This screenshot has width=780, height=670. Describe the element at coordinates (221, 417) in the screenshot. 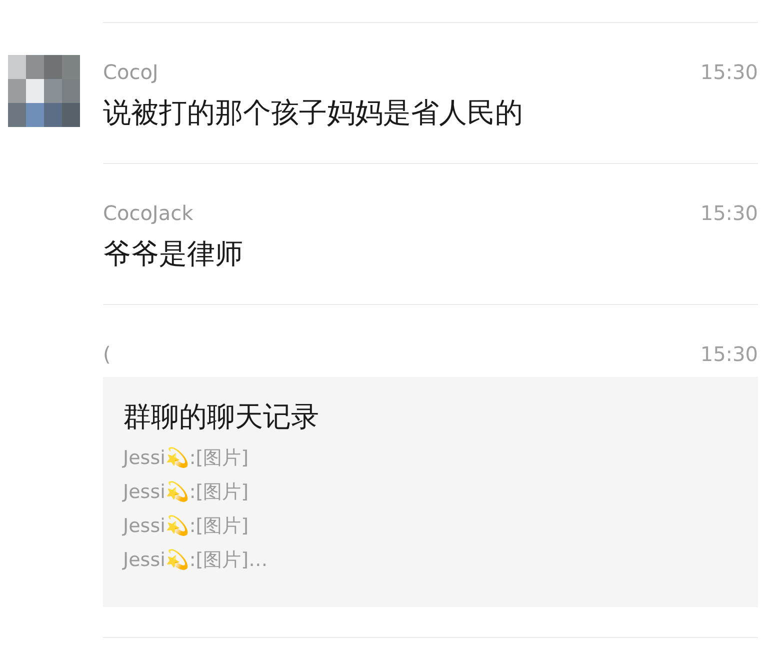

I see `record-title: 群聊的聊天记录` at that location.